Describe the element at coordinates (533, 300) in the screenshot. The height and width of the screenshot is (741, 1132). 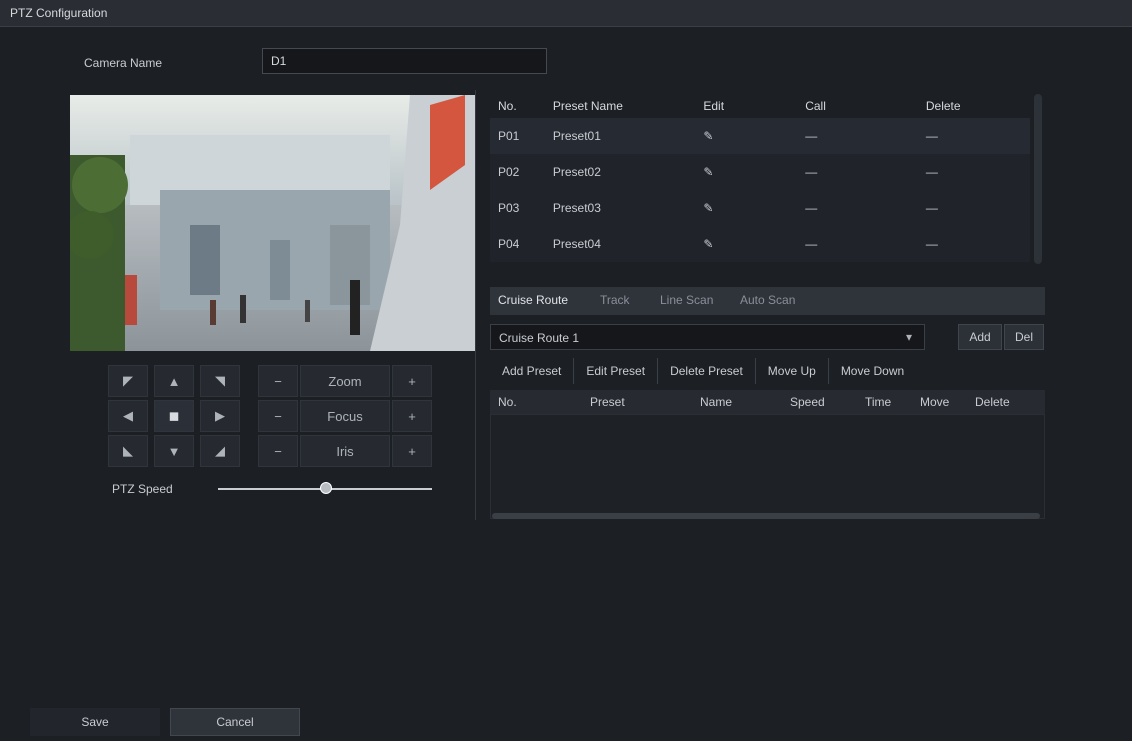
I see `tab-cruise-route: Cruise Route` at that location.